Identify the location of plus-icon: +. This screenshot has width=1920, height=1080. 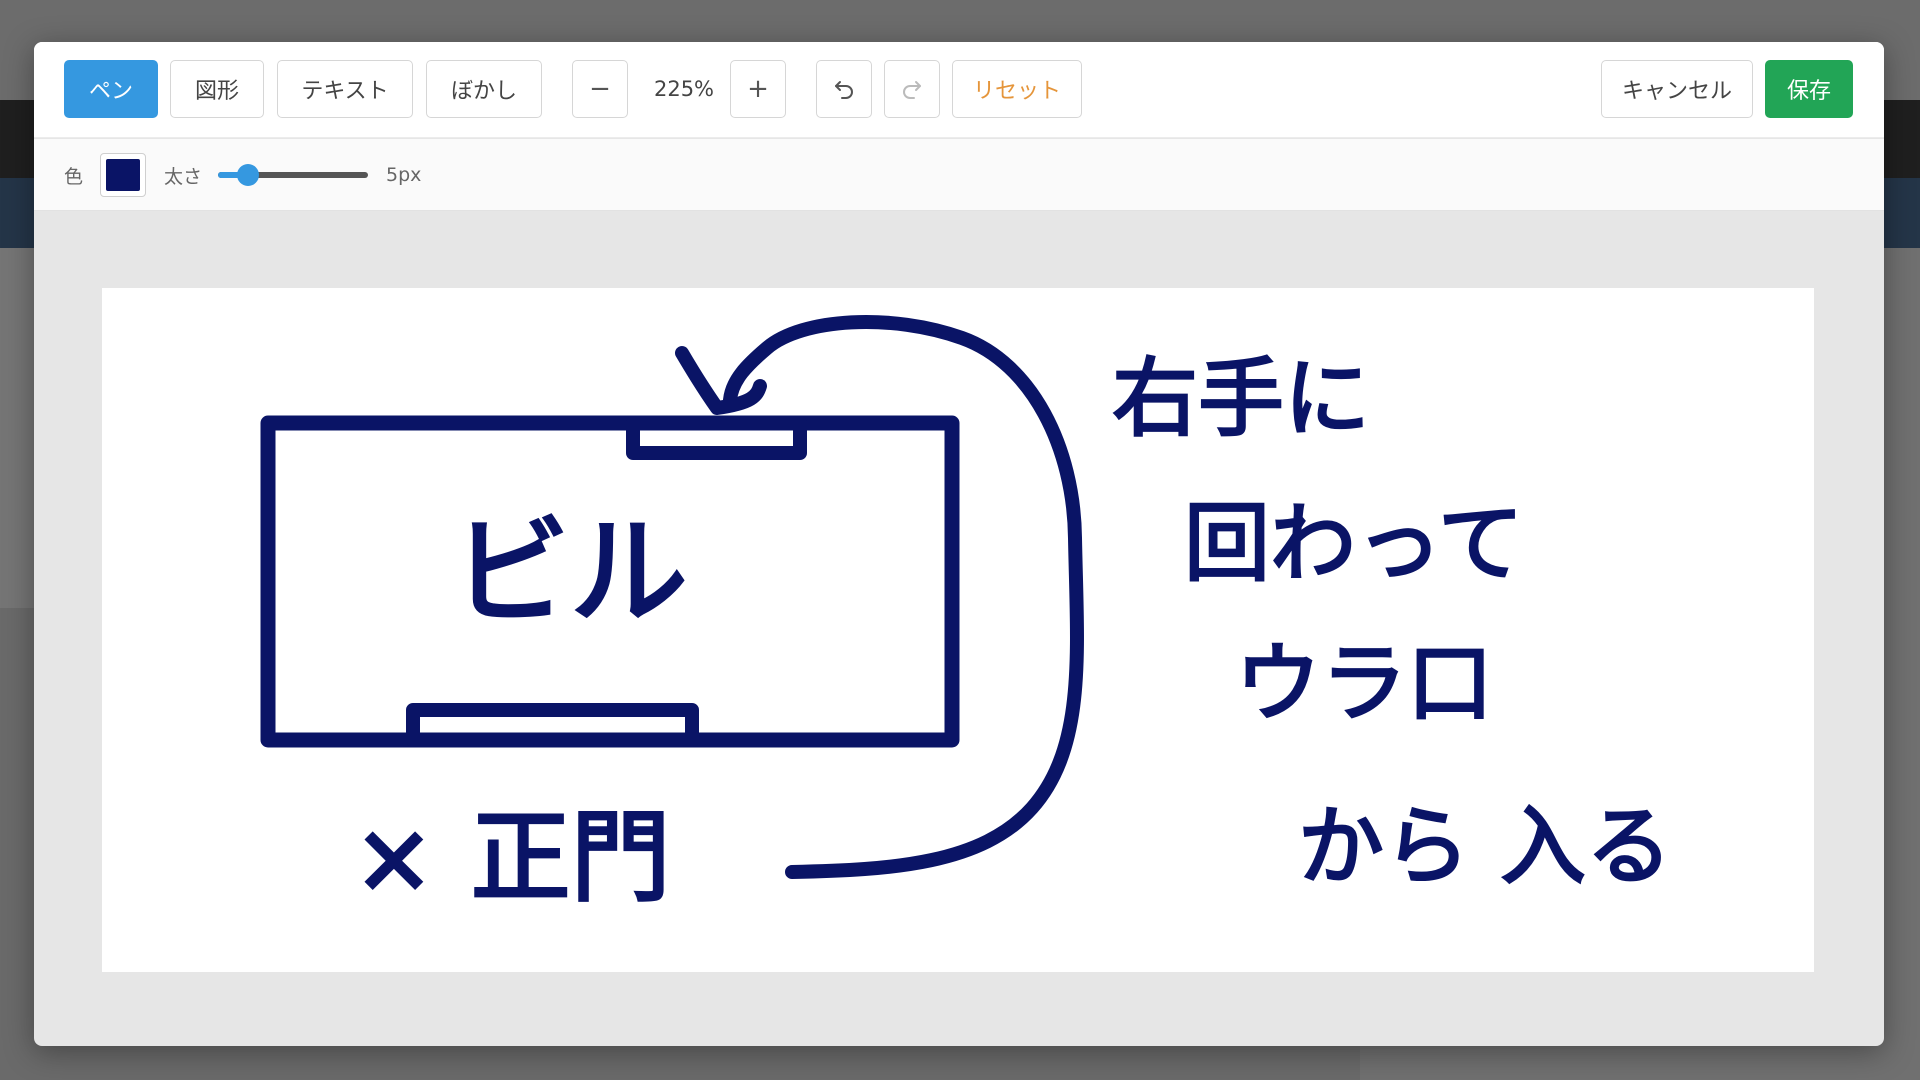
(758, 89).